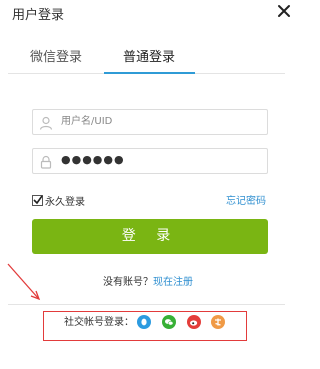  Describe the element at coordinates (56, 58) in the screenshot. I see `tab-wechat-login: 微信登录` at that location.